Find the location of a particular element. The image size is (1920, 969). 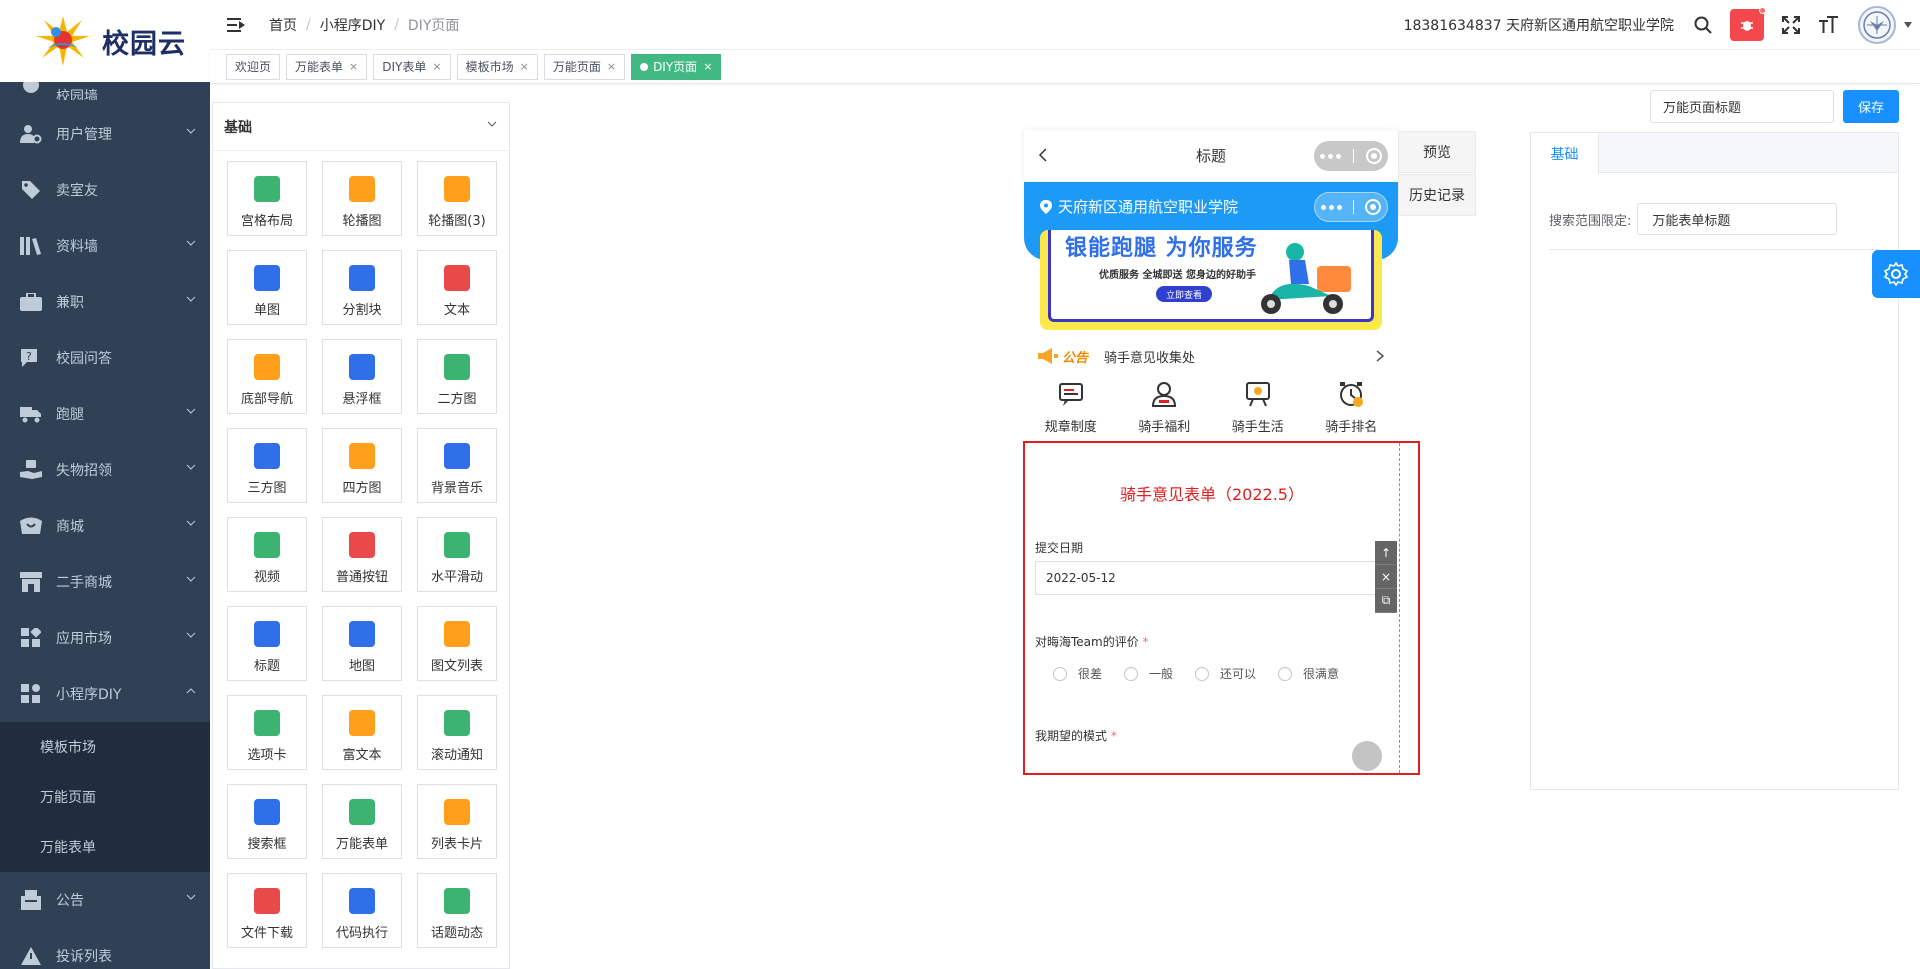

move-up-icon: ↑ is located at coordinates (1386, 553).